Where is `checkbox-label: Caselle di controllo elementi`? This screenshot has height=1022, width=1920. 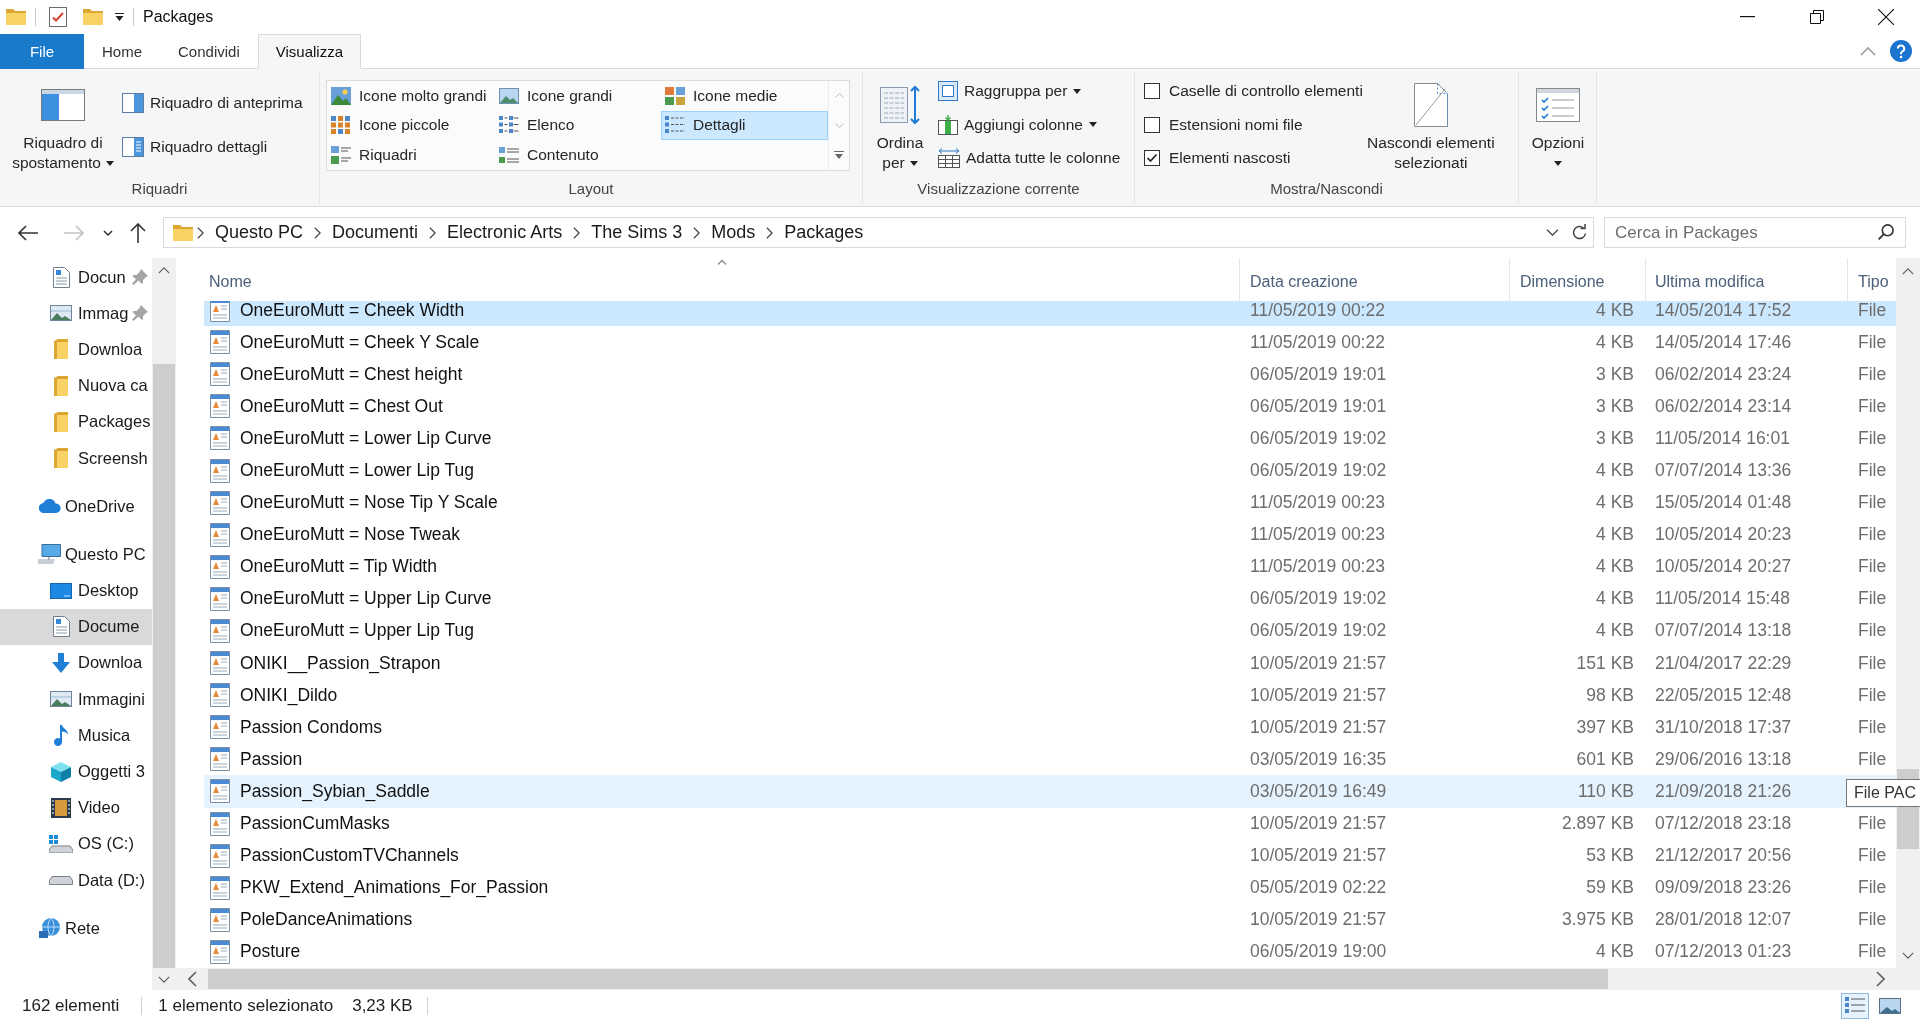
checkbox-label: Caselle di controllo elementi is located at coordinates (1266, 91).